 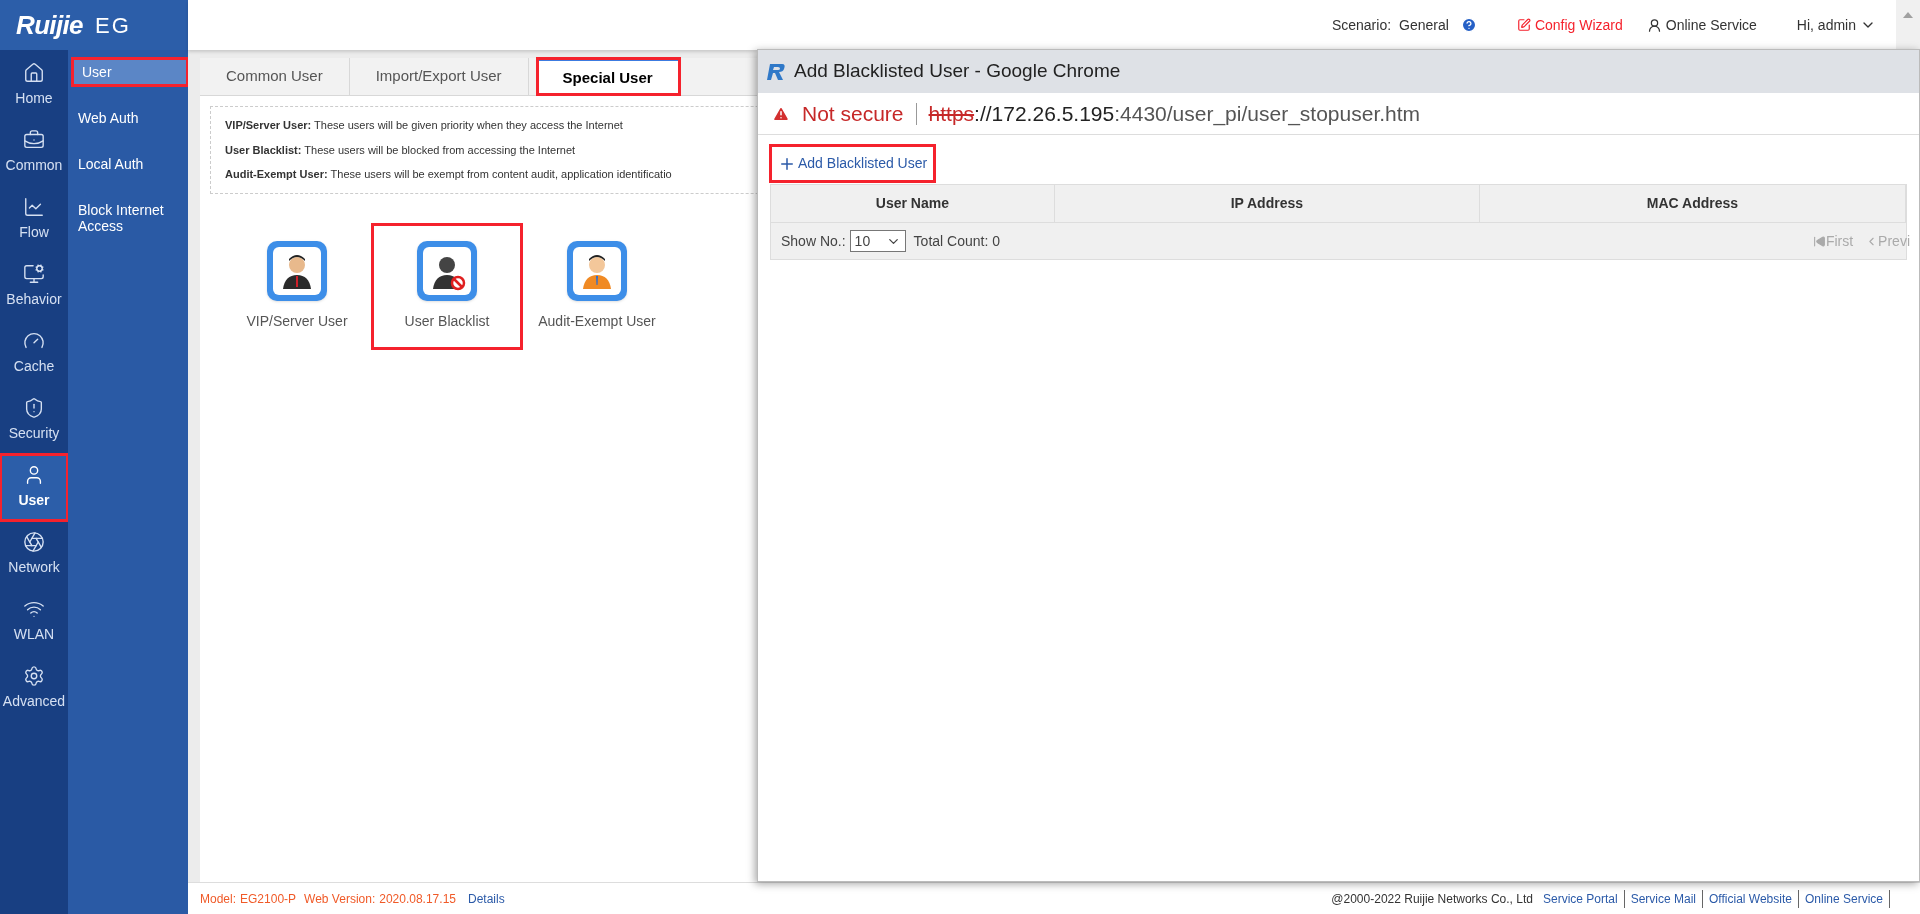 What do you see at coordinates (297, 321) in the screenshot?
I see `tile-label: VIP/Server User` at bounding box center [297, 321].